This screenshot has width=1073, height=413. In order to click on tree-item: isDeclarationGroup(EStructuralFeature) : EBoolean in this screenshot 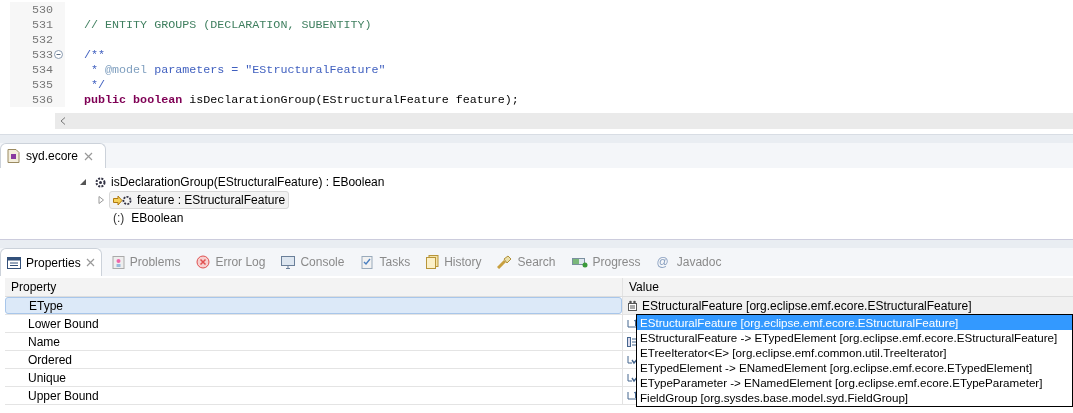, I will do `click(240, 182)`.